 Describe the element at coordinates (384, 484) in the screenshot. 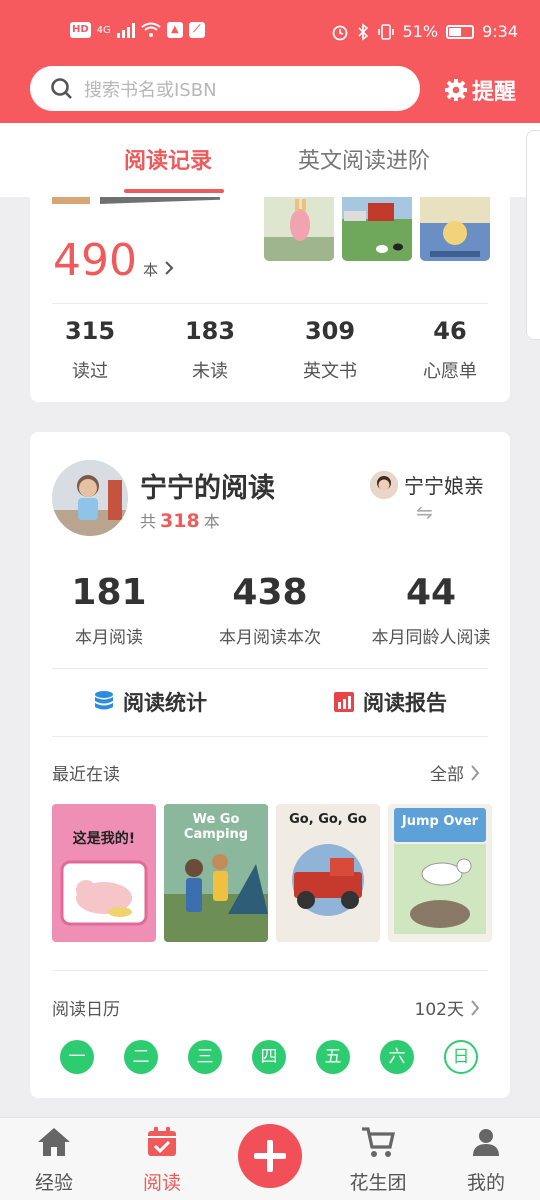

I see `parent-avatar` at that location.